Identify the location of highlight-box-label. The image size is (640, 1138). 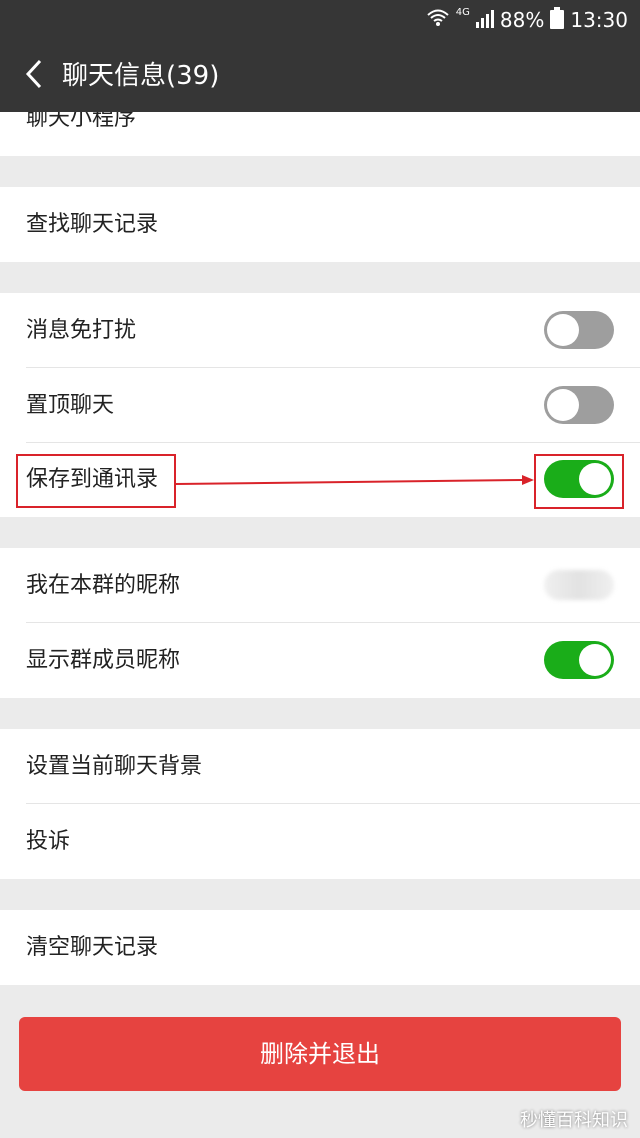
(96, 481).